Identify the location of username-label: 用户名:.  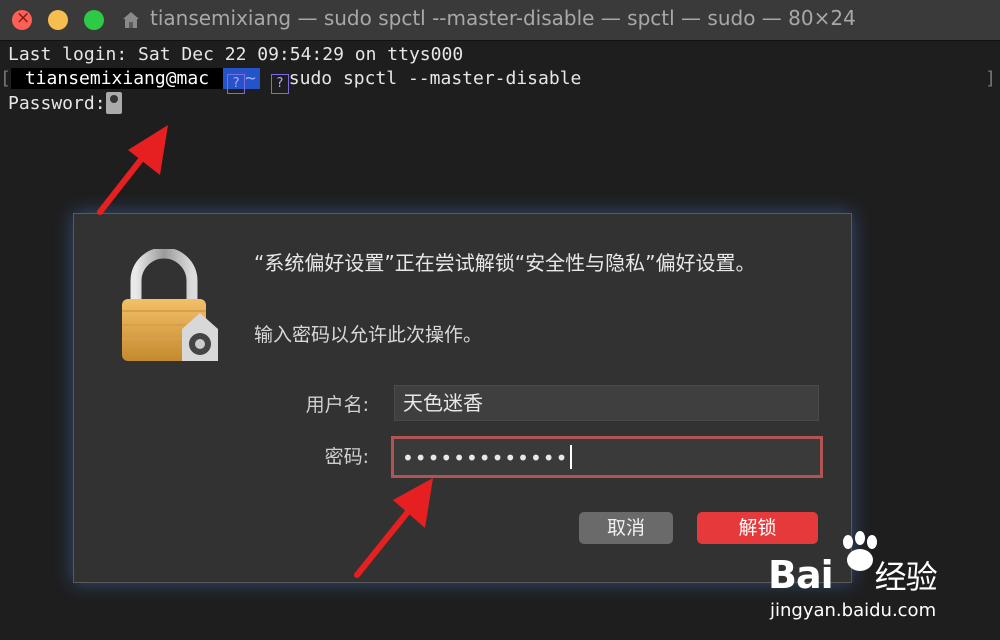
(337, 405).